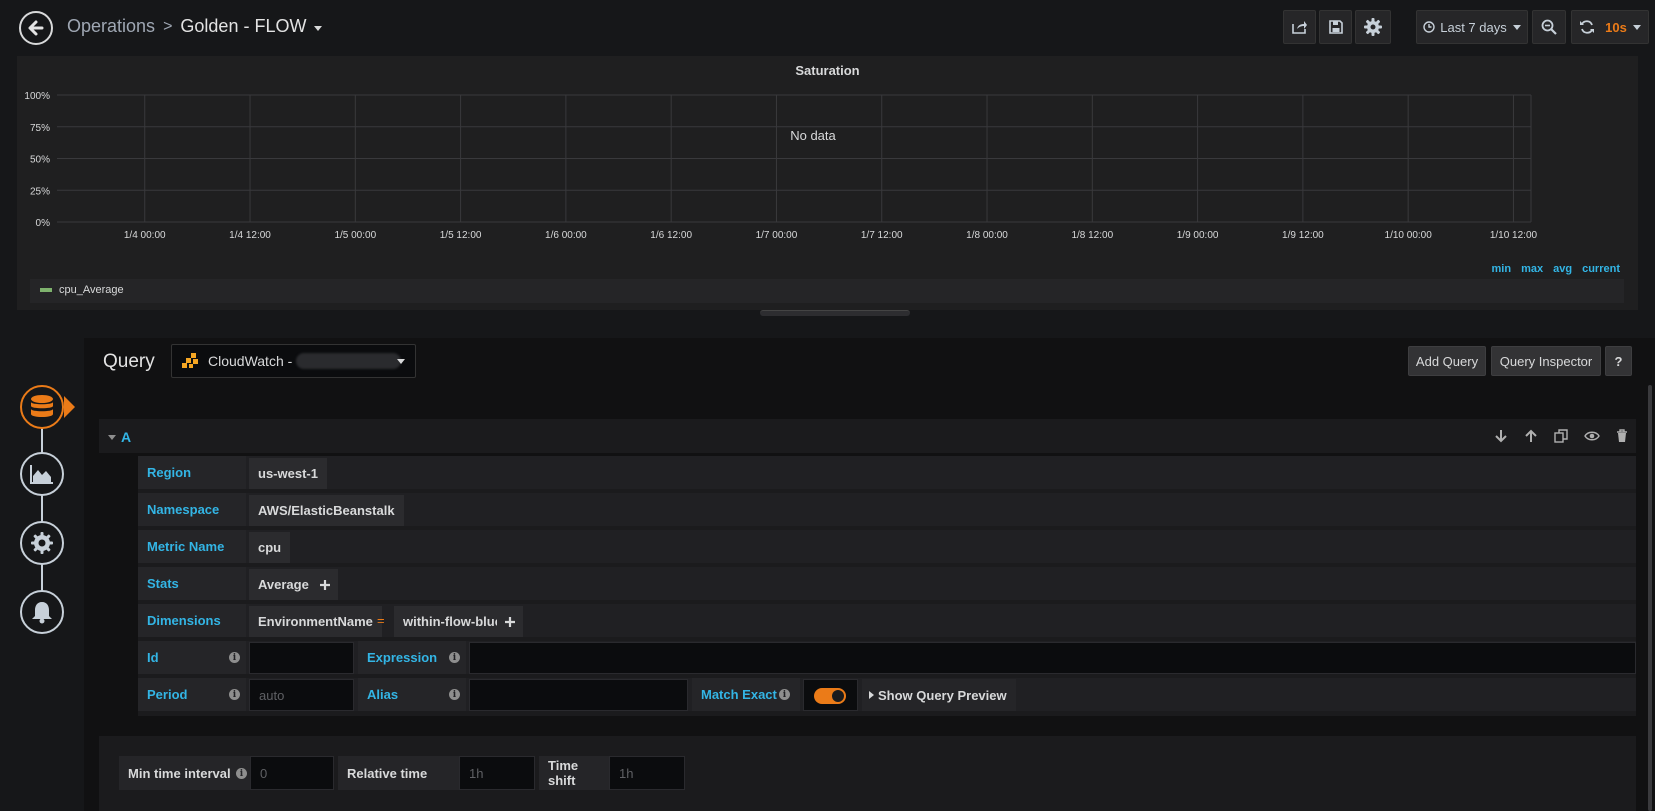  Describe the element at coordinates (40, 191) in the screenshot. I see `y-tick-label: 25%` at that location.